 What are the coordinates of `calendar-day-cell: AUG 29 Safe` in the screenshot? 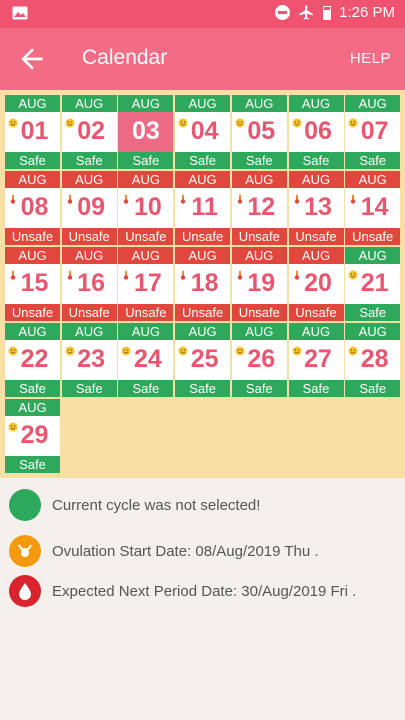 It's located at (32, 436).